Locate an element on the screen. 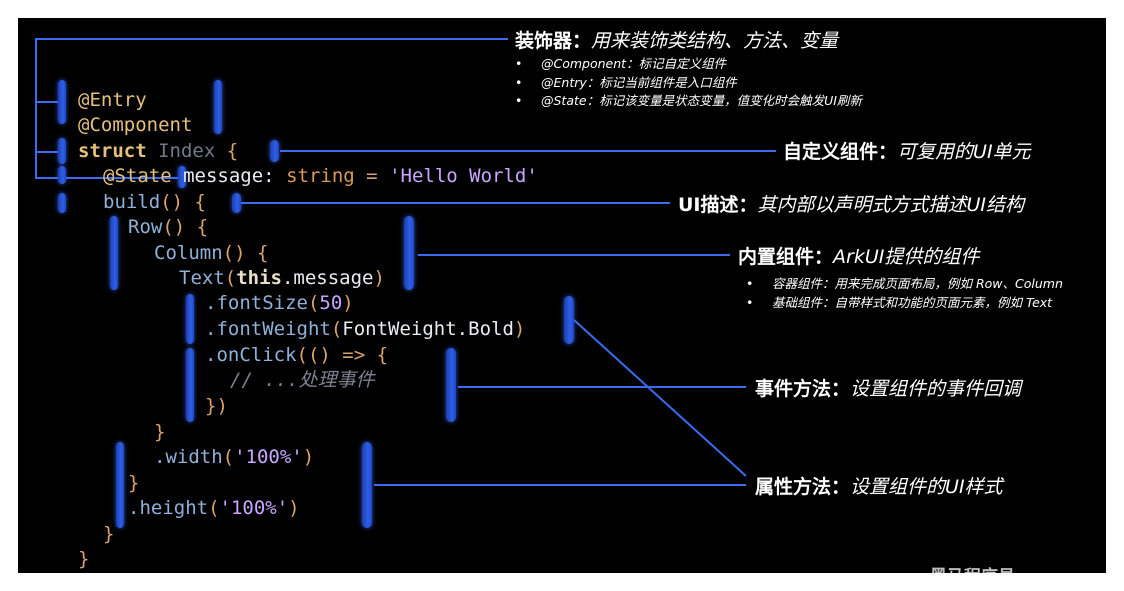  code-line-18: } is located at coordinates (108, 534).